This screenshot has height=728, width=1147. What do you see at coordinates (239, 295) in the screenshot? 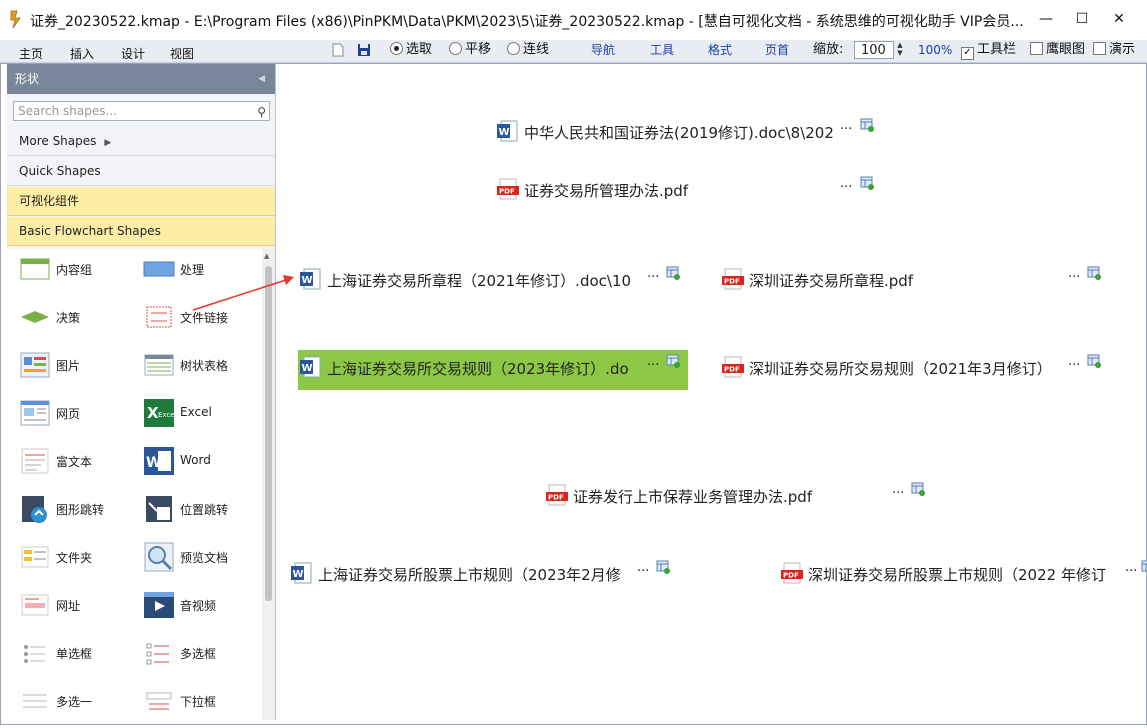
I see `connector-arrow` at bounding box center [239, 295].